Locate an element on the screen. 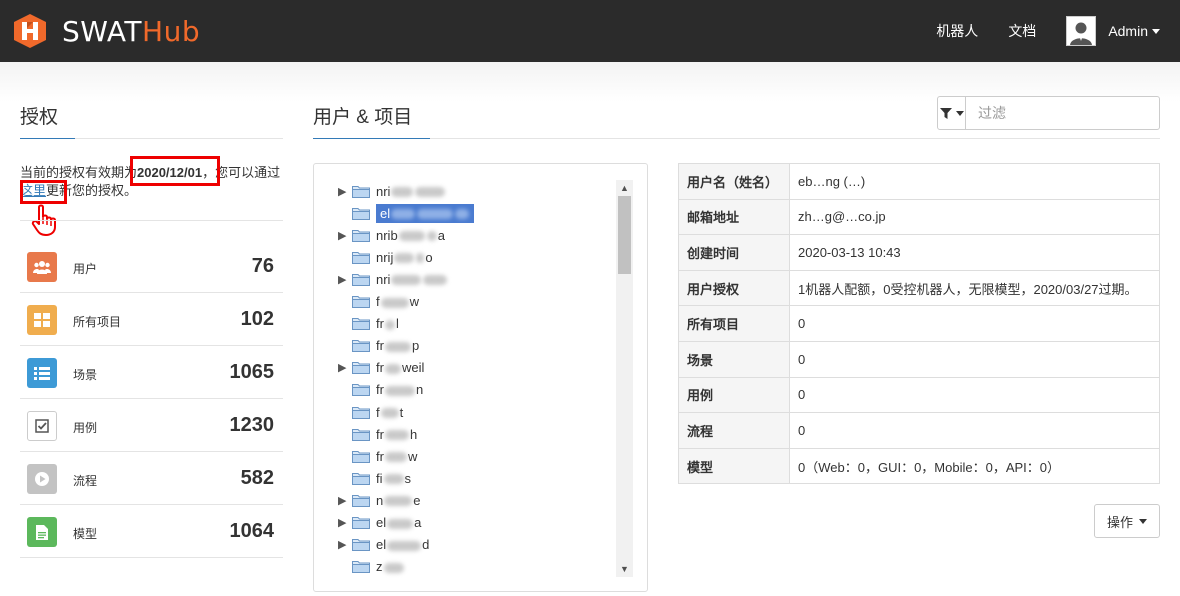 This screenshot has width=1180, height=596. users-projects-title: 用户 & 项目 is located at coordinates (363, 117).